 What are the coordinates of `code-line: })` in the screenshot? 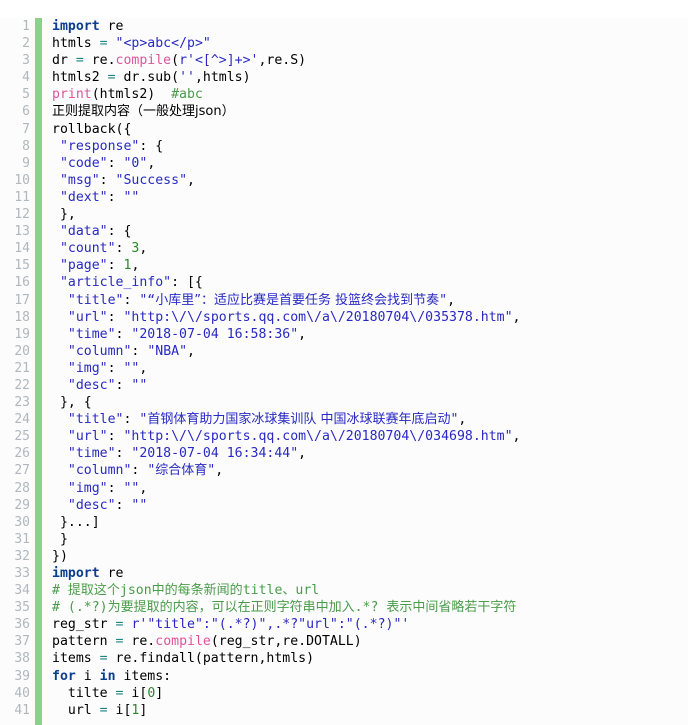 It's located at (370, 556).